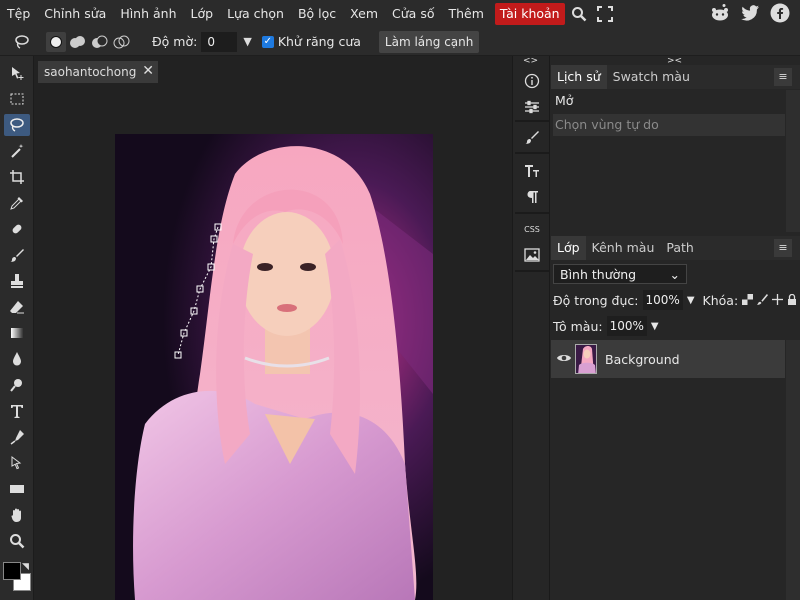  Describe the element at coordinates (596, 300) in the screenshot. I see `opacity-label: Độ trong đục:` at that location.